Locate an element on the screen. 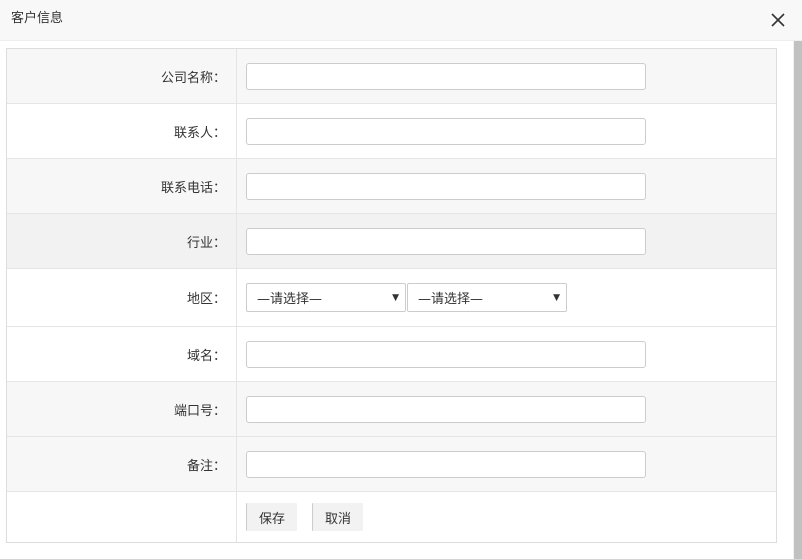 Image resolution: width=802 pixels, height=559 pixels. city-select: —请选择— ▼ is located at coordinates (487, 297).